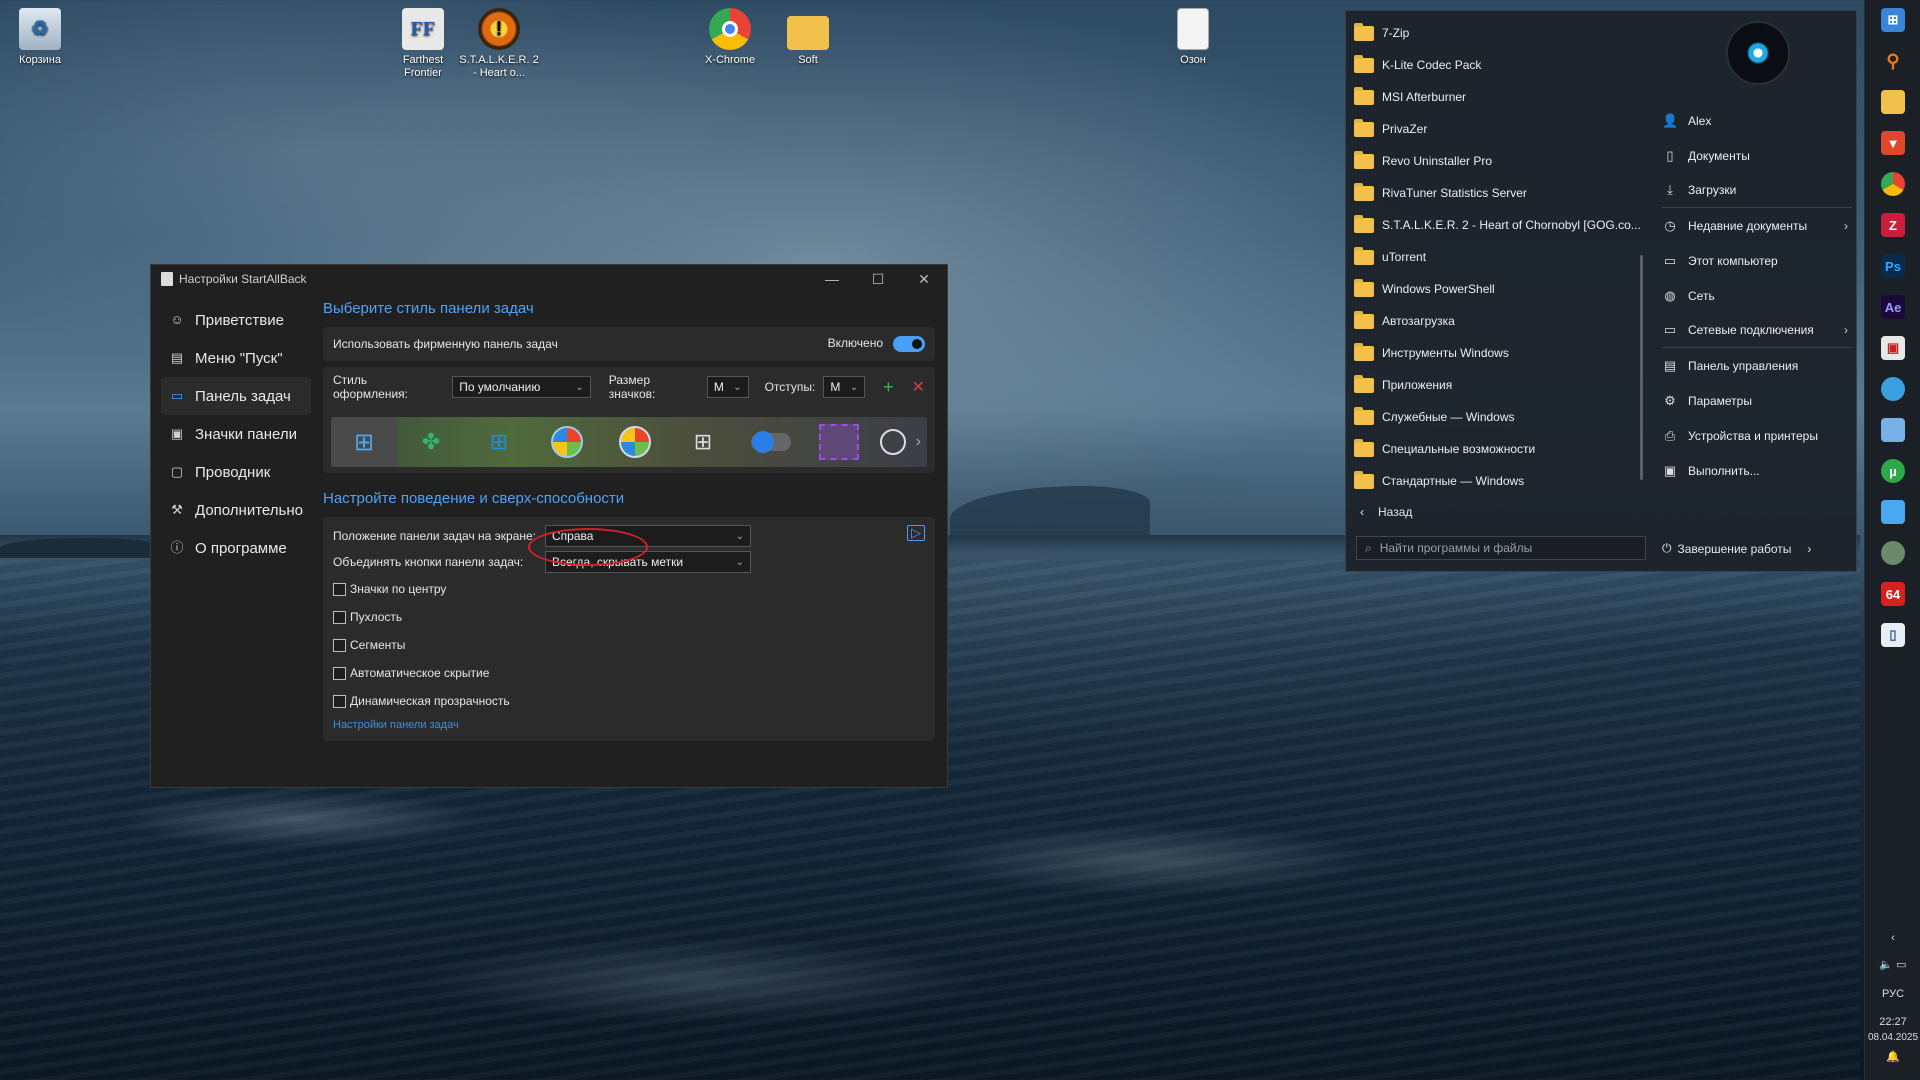  Describe the element at coordinates (1499, 161) in the screenshot. I see `program-item: Revo Uninstaller Pro` at that location.